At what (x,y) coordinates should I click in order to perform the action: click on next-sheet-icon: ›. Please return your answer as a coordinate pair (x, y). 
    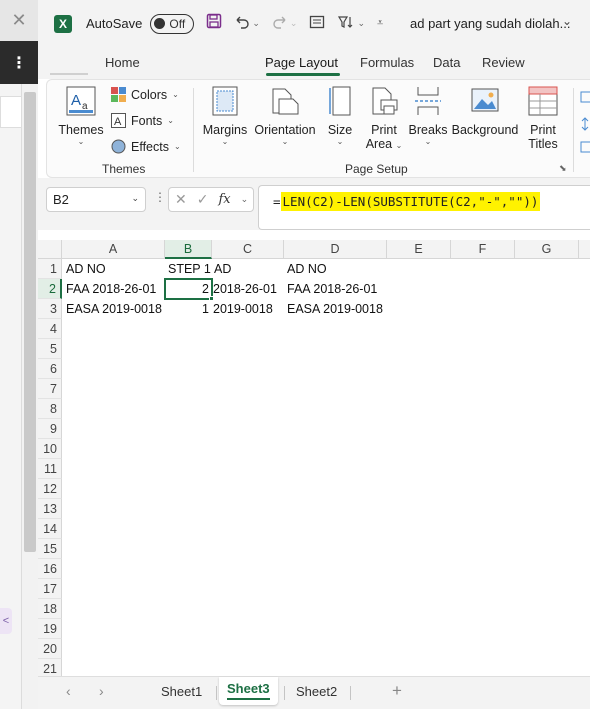
    Looking at the image, I should click on (101, 691).